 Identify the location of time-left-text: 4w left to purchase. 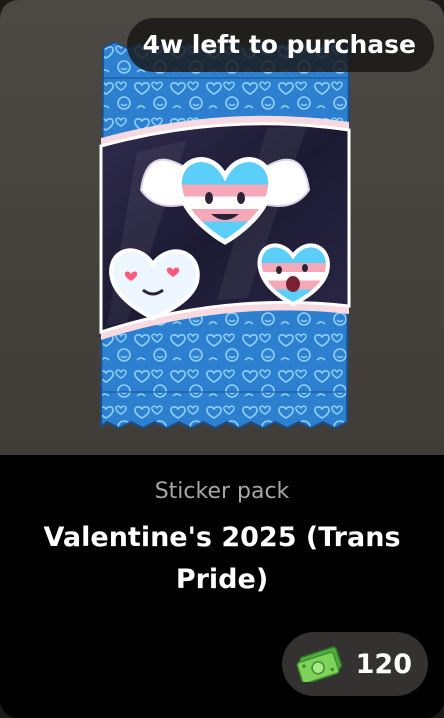
(279, 44).